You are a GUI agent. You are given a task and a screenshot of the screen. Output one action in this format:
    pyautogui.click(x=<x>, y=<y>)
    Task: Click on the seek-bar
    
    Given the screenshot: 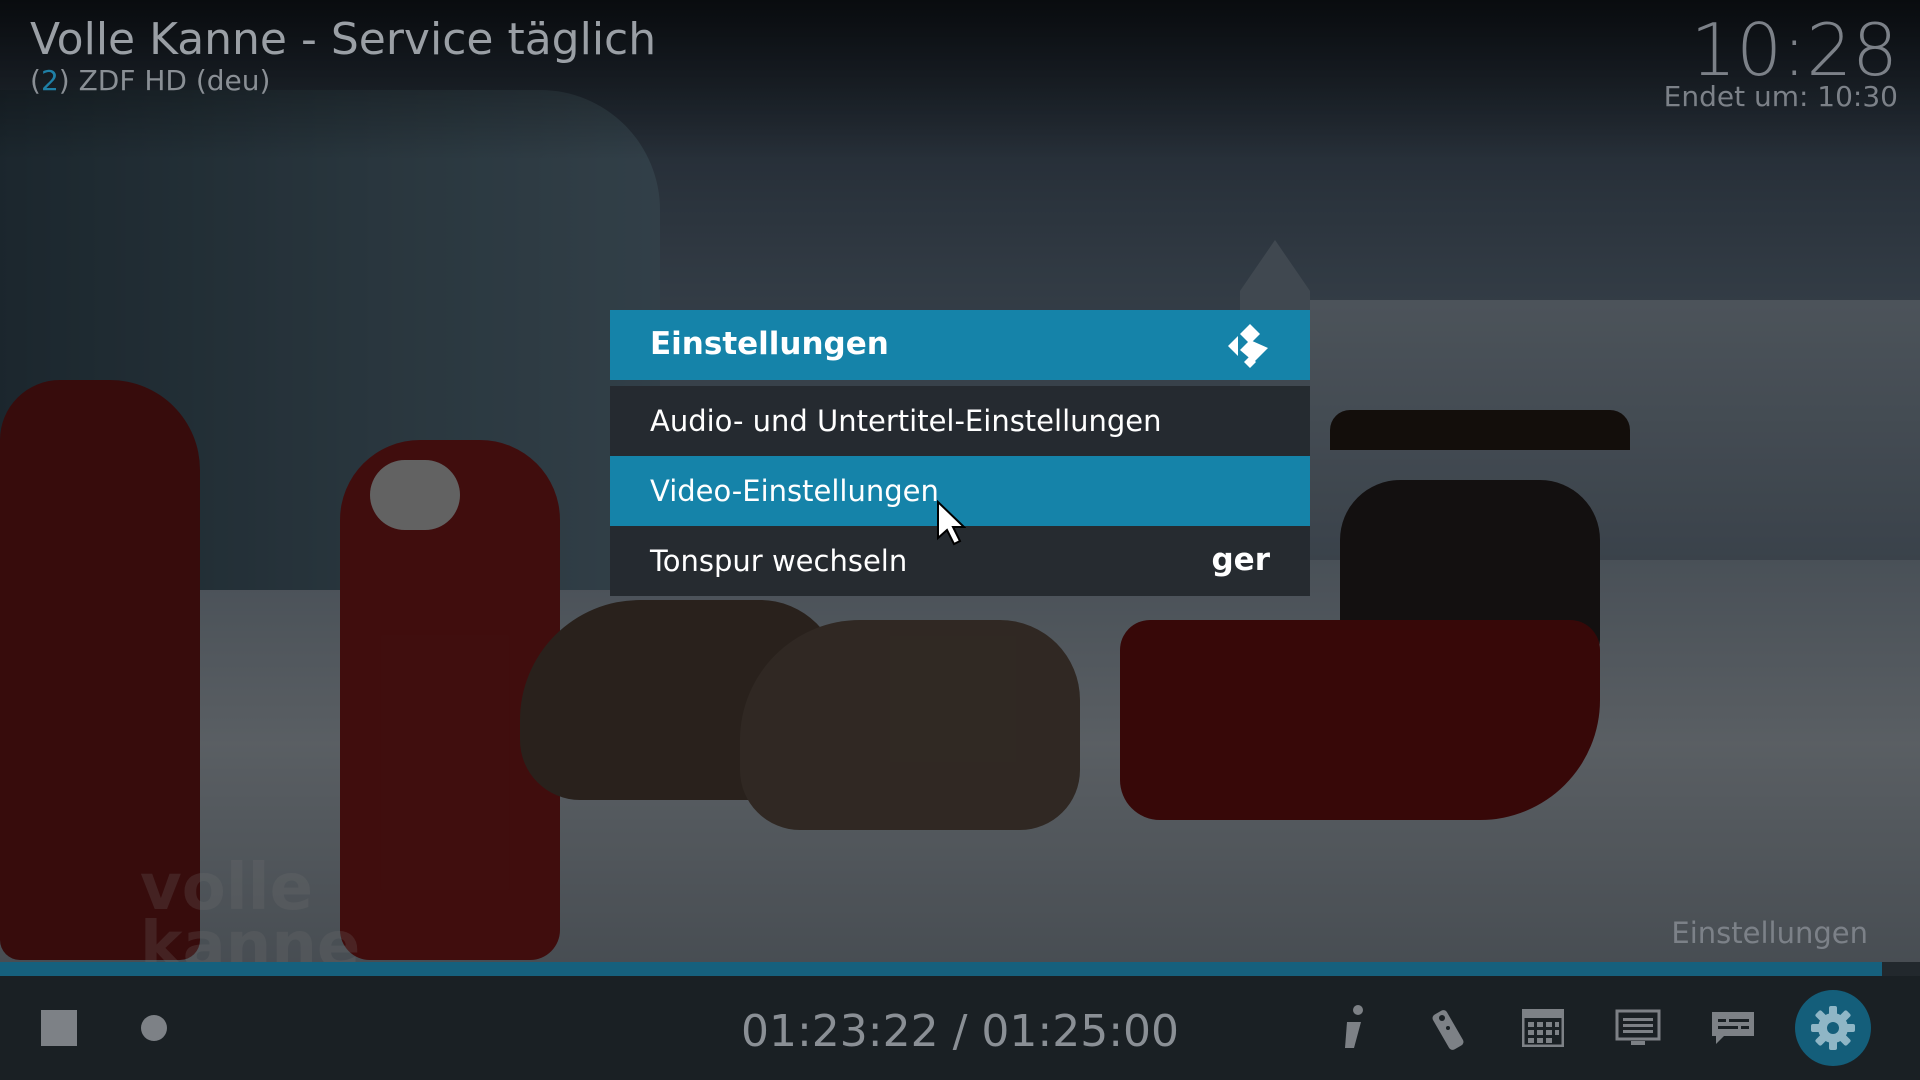 What is the action you would take?
    pyautogui.click(x=960, y=969)
    